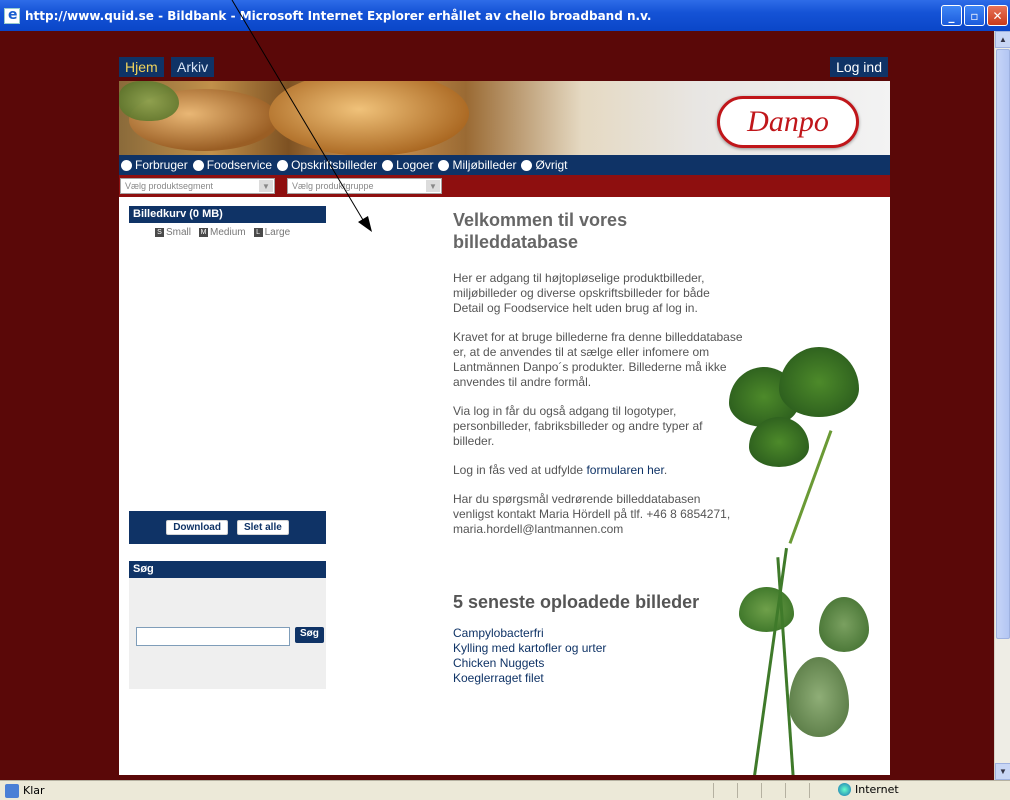 This screenshot has height=800, width=1010. What do you see at coordinates (951, 15) in the screenshot?
I see `minimize-button: _` at bounding box center [951, 15].